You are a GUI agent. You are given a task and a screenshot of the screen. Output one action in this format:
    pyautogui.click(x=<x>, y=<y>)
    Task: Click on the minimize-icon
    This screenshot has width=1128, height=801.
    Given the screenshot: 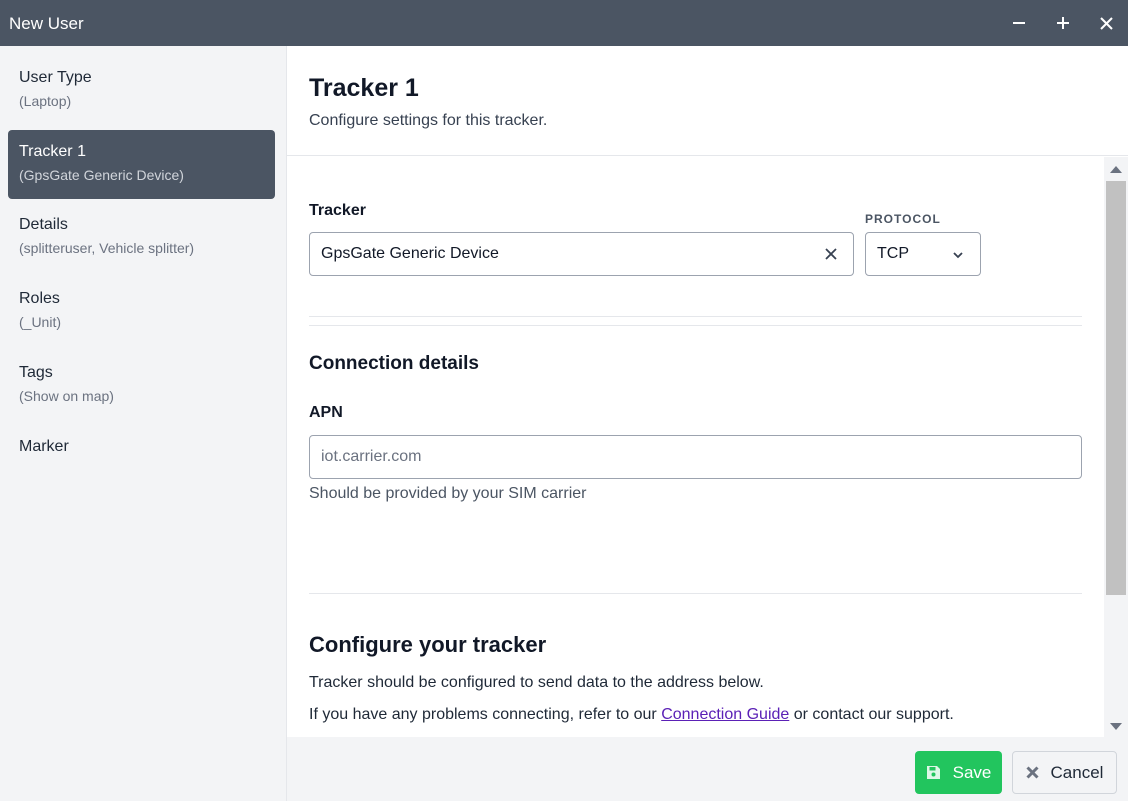 What is the action you would take?
    pyautogui.click(x=1019, y=23)
    